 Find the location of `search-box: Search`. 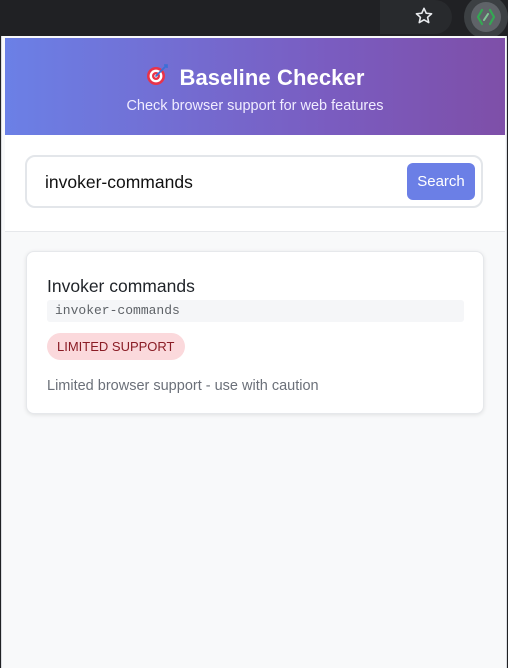

search-box: Search is located at coordinates (254, 181).